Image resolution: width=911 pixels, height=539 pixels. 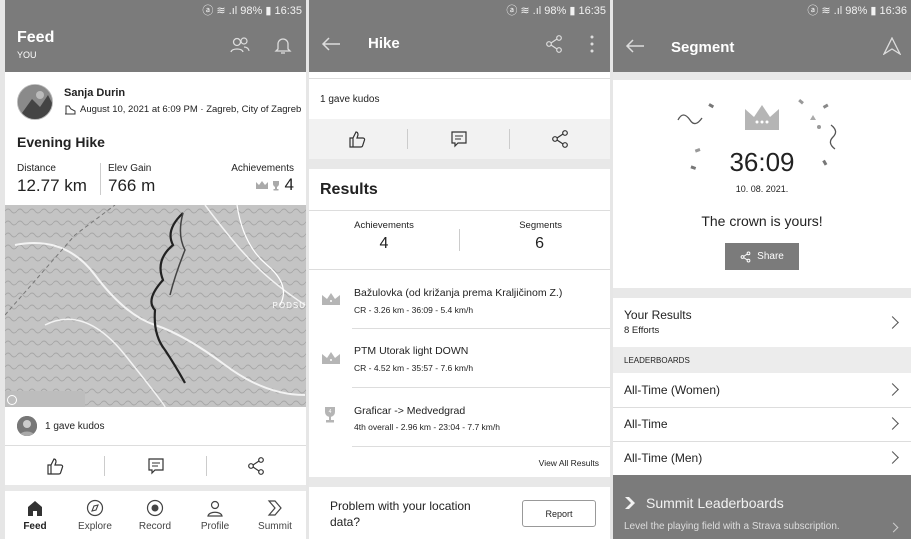 I want to click on nav-feed: Feed, so click(x=35, y=515).